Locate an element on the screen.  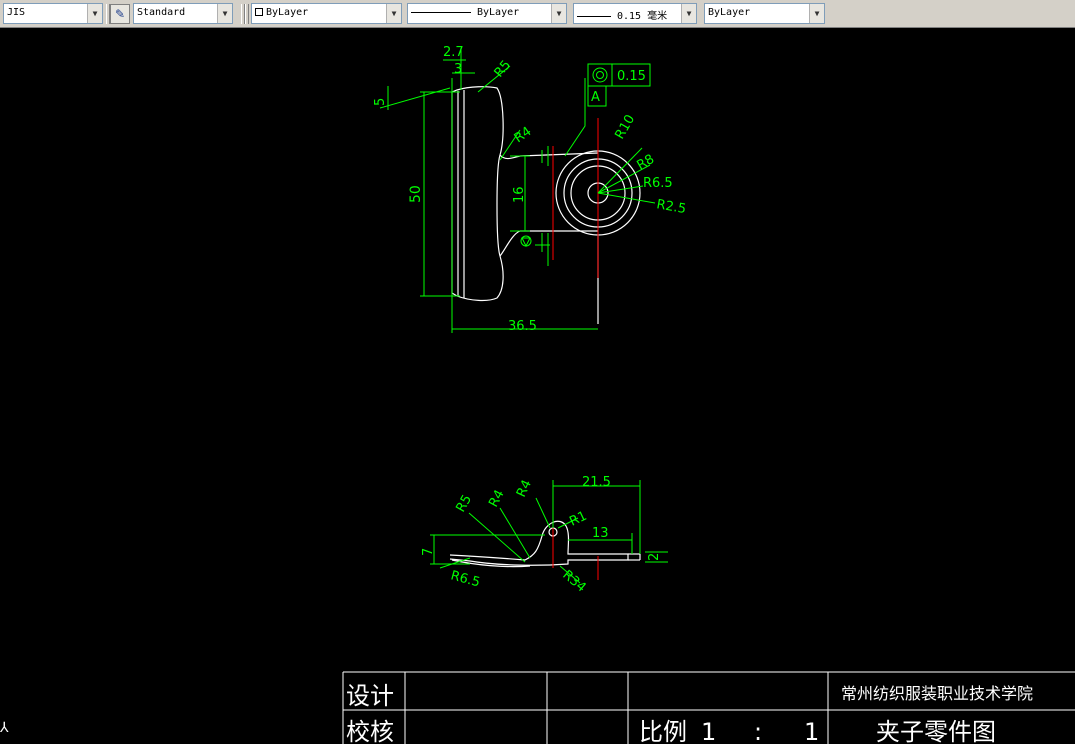
dim-2-7: 2.7 is located at coordinates (453, 52).